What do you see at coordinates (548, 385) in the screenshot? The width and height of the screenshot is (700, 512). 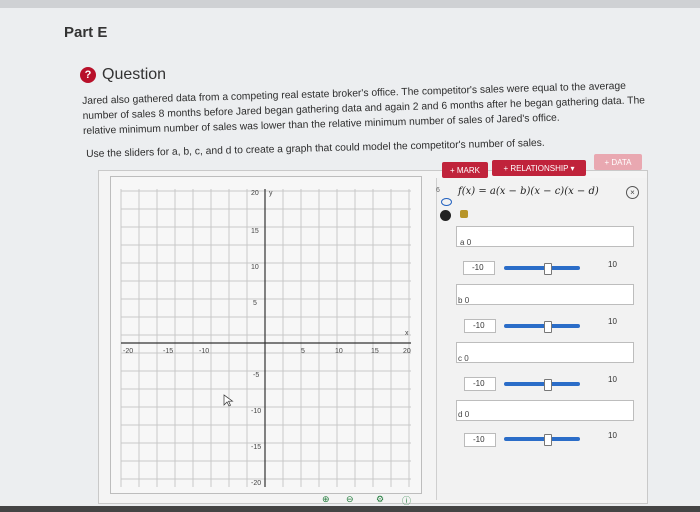 I see `param-c-handle` at bounding box center [548, 385].